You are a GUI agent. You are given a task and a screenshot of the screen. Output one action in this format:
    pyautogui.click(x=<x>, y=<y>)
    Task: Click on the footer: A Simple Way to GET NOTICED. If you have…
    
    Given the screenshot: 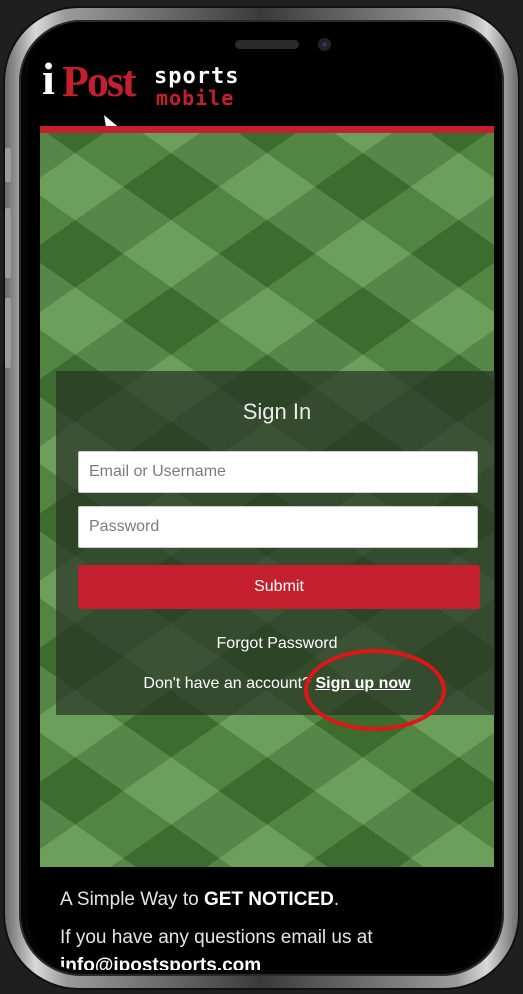 What is the action you would take?
    pyautogui.click(x=267, y=918)
    